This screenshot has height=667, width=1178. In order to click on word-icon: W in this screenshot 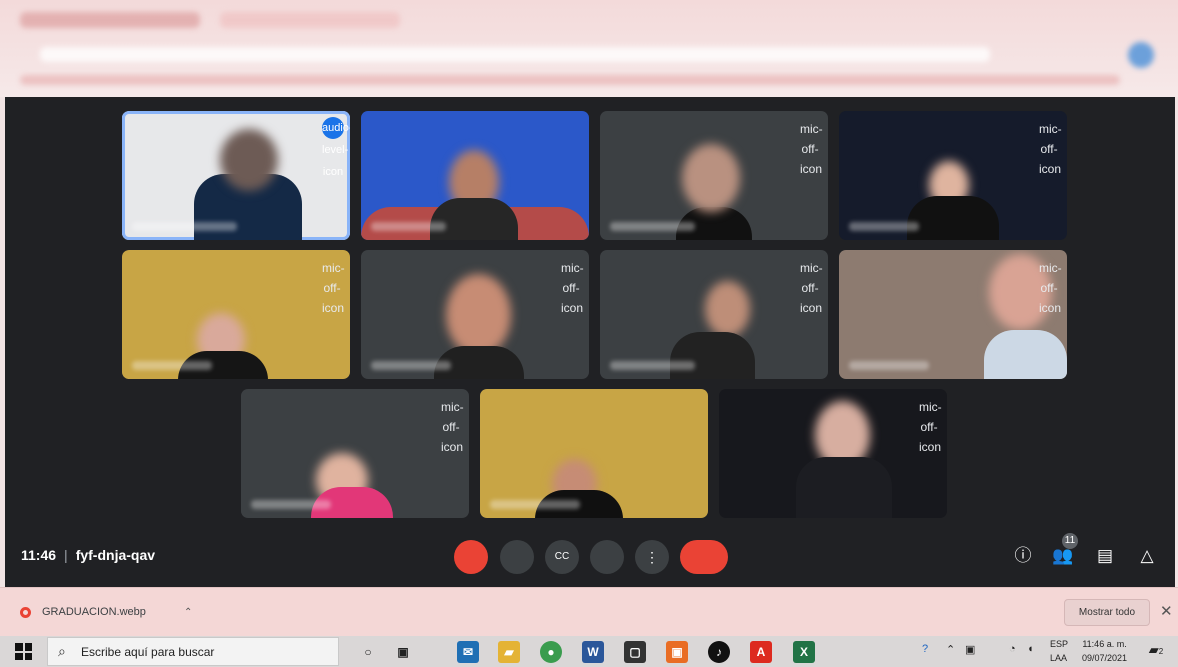, I will do `click(593, 652)`.